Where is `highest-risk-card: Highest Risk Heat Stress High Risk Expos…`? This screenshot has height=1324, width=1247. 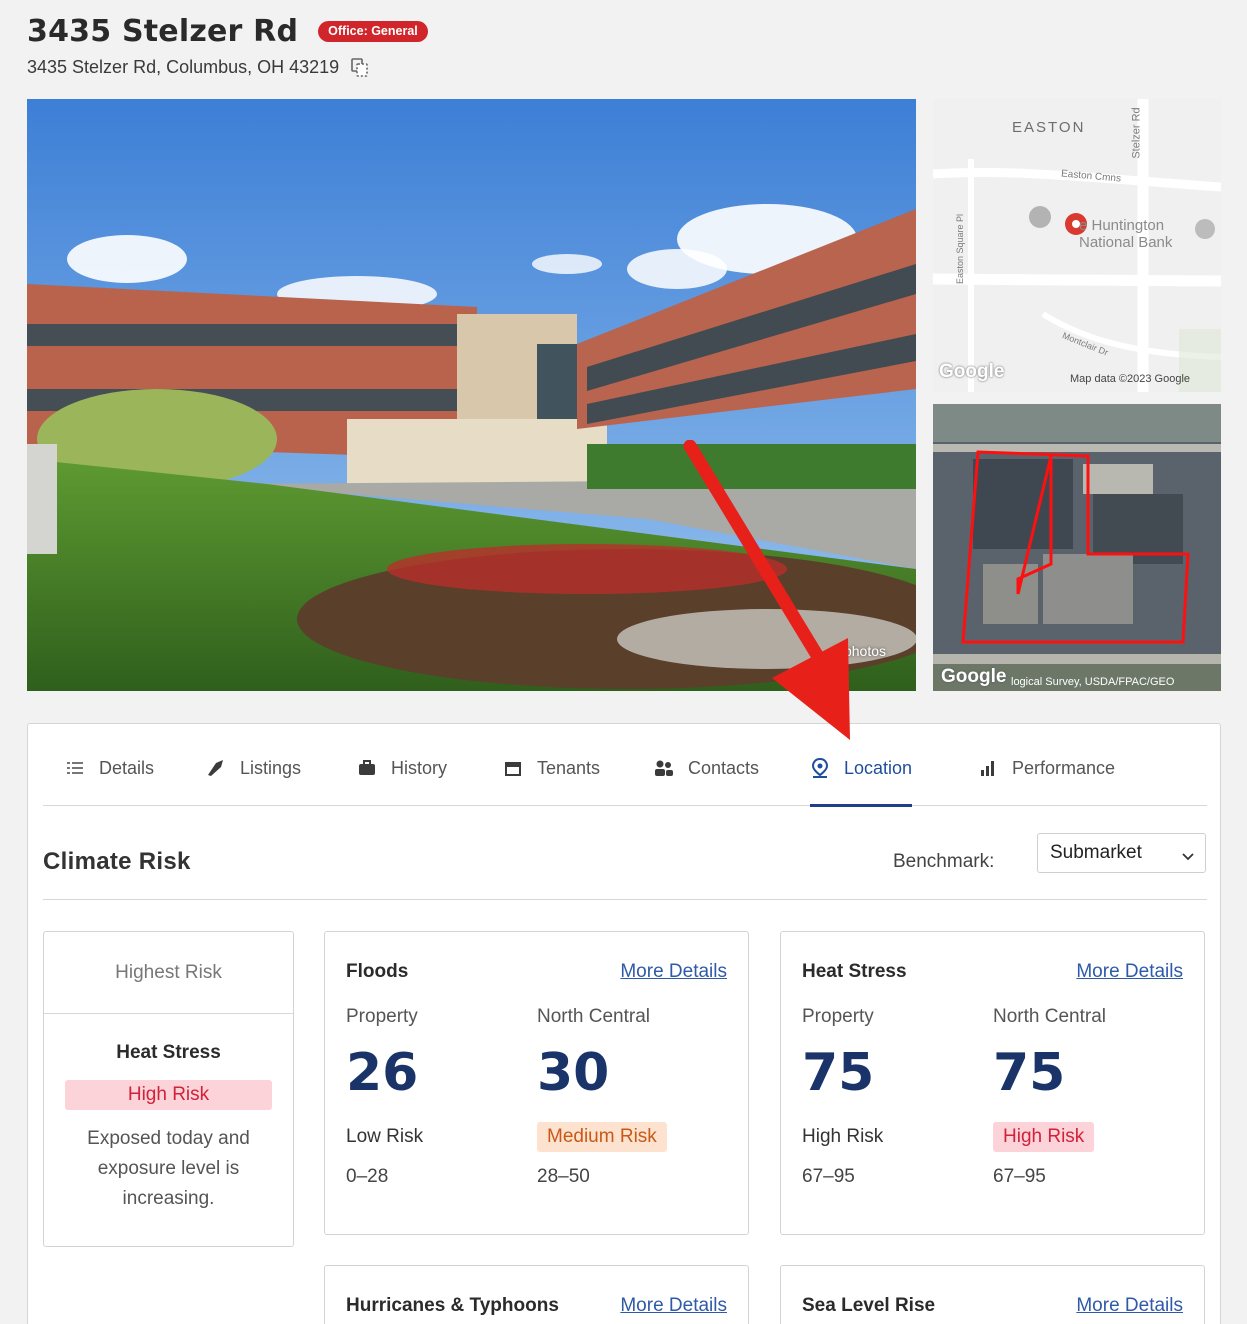
highest-risk-card: Highest Risk Heat Stress High Risk Expos… is located at coordinates (168, 1089).